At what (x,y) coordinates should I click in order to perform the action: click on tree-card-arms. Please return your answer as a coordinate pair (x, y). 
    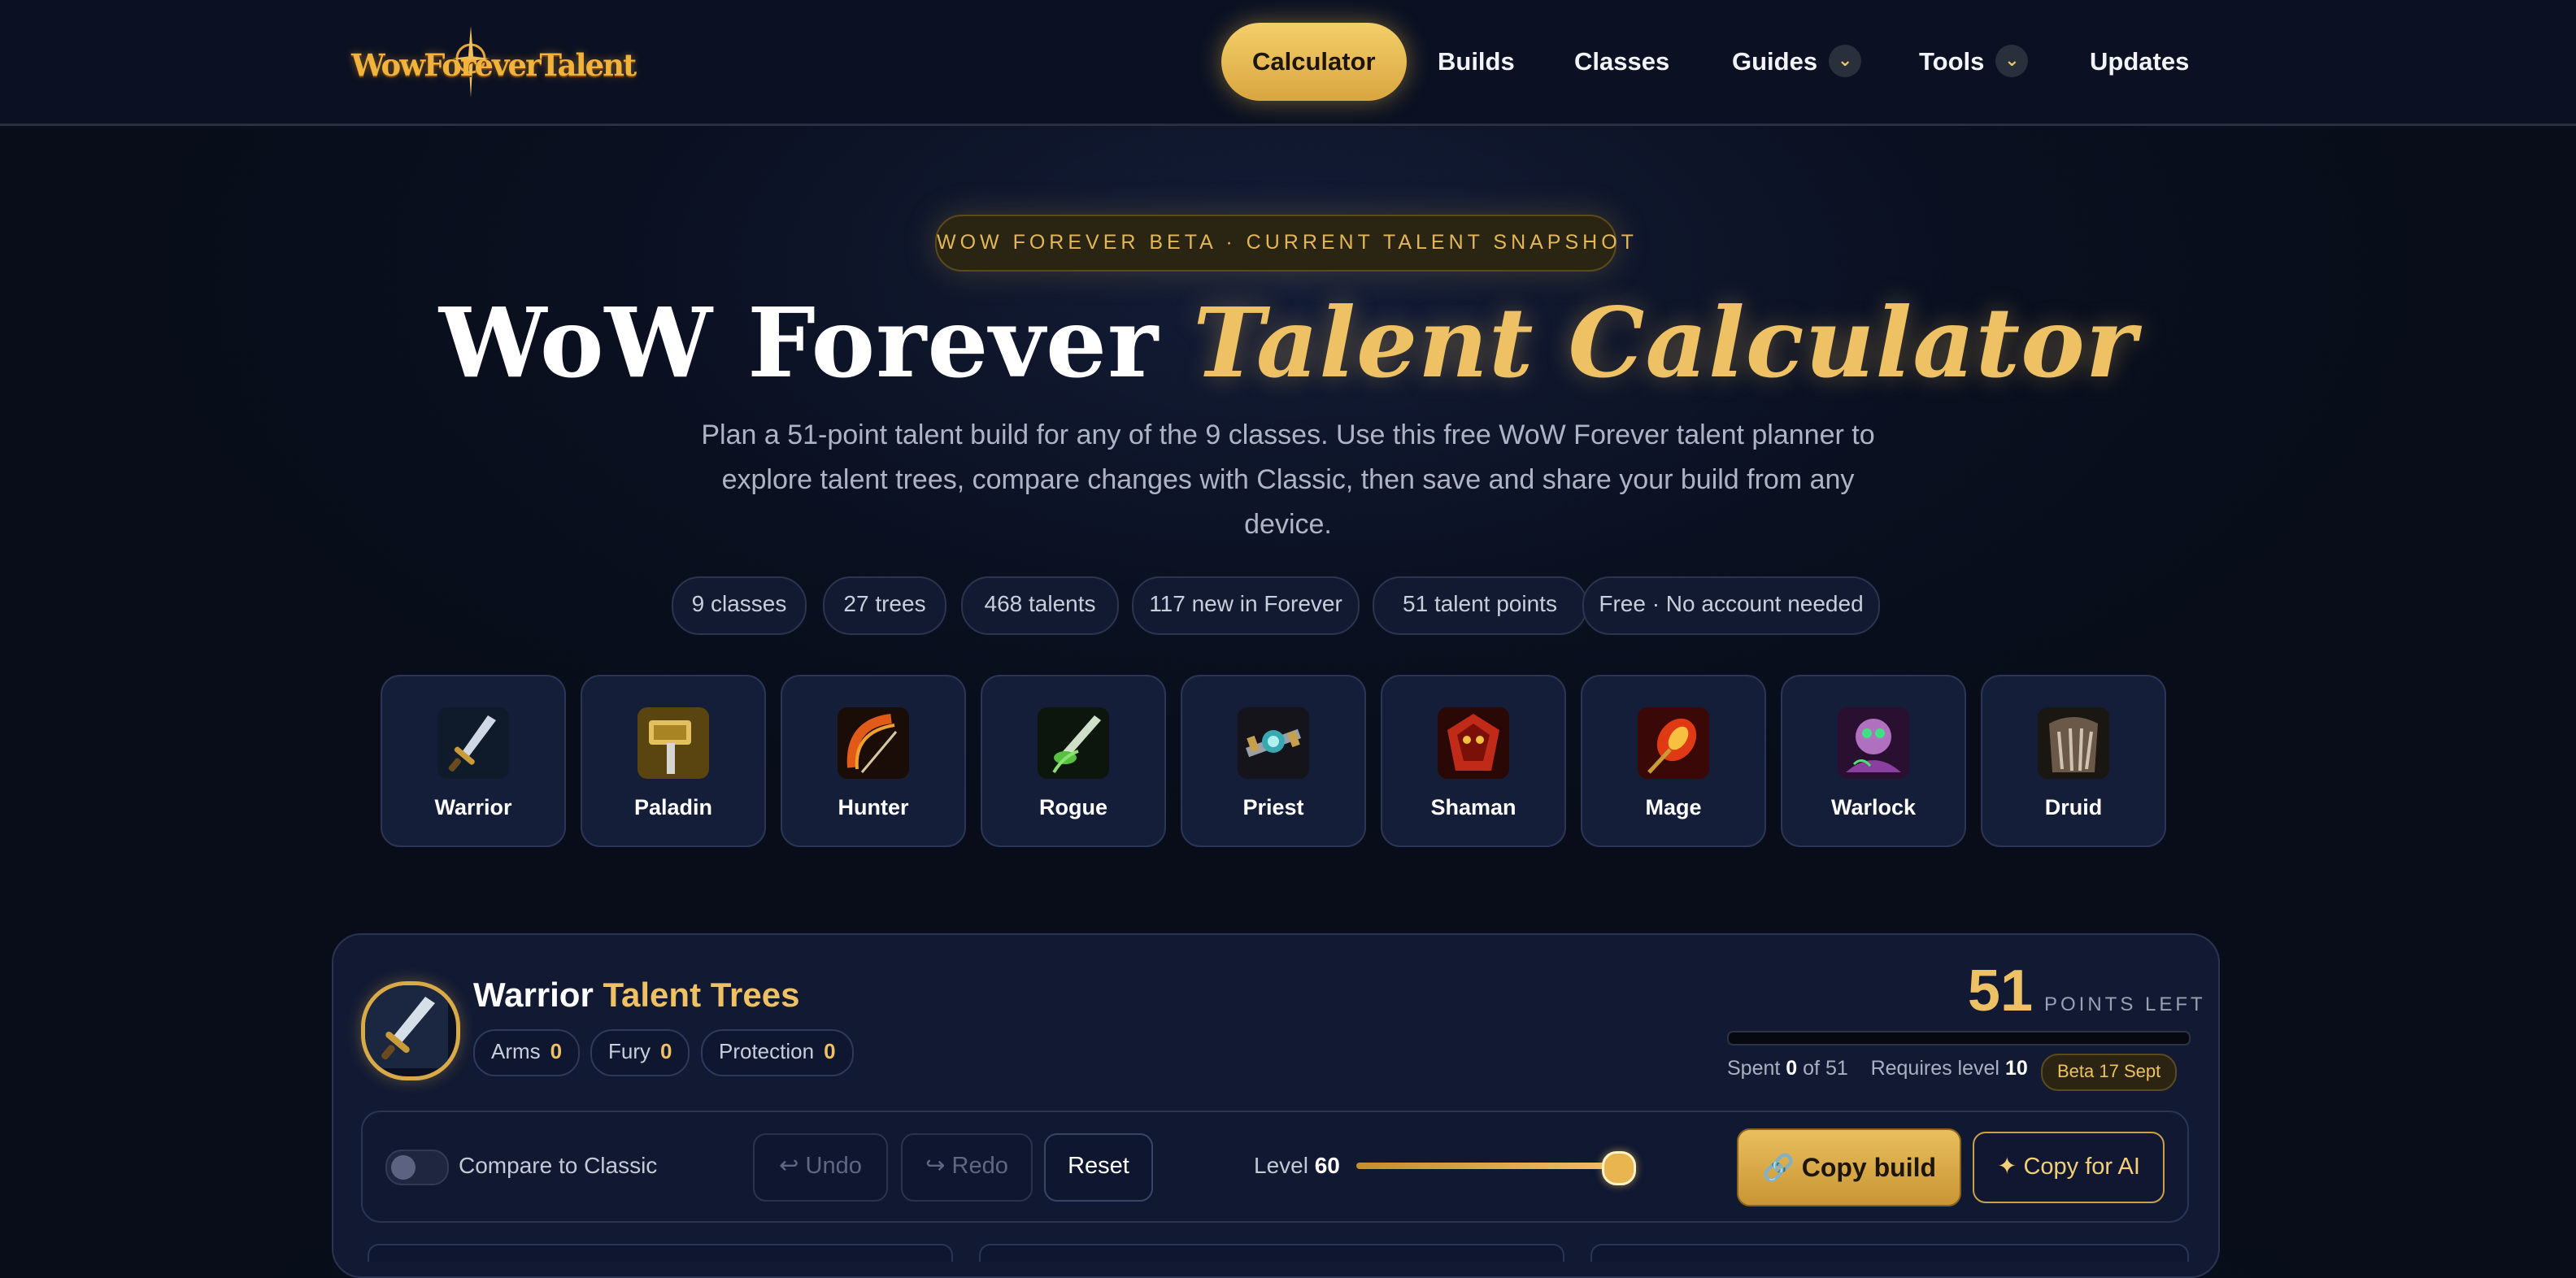
    Looking at the image, I should click on (661, 1253).